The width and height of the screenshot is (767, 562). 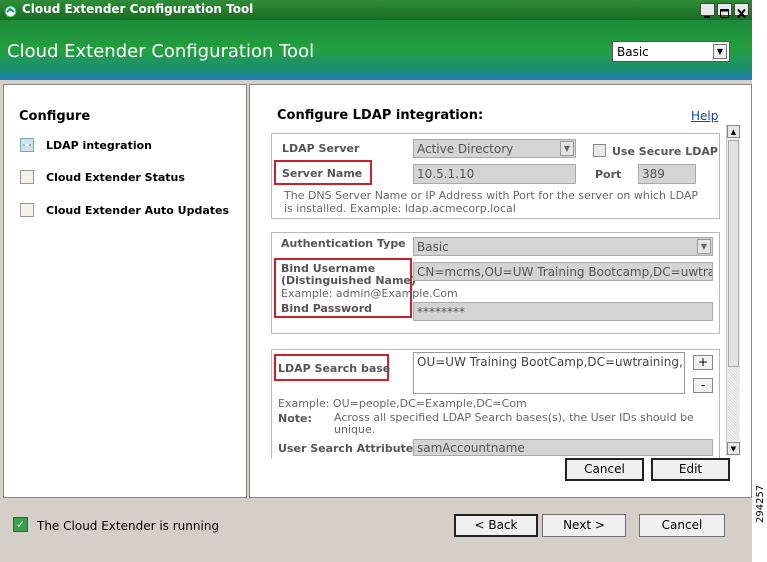 I want to click on use-secure-ldap-label: Use Secure LDAP, so click(x=665, y=151).